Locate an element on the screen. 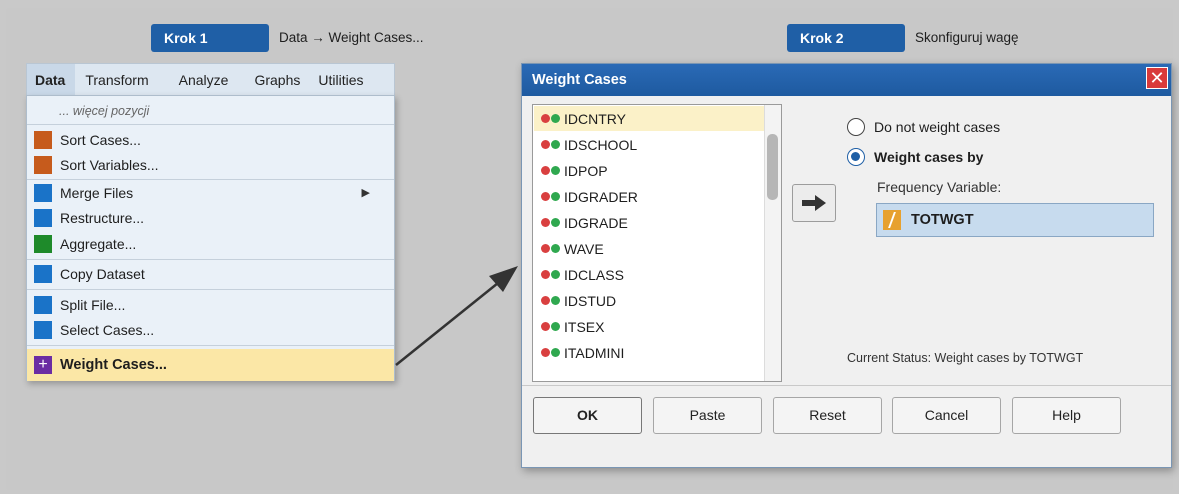 Image resolution: width=1179 pixels, height=494 pixels. list-item: ITSEX is located at coordinates (649, 326).